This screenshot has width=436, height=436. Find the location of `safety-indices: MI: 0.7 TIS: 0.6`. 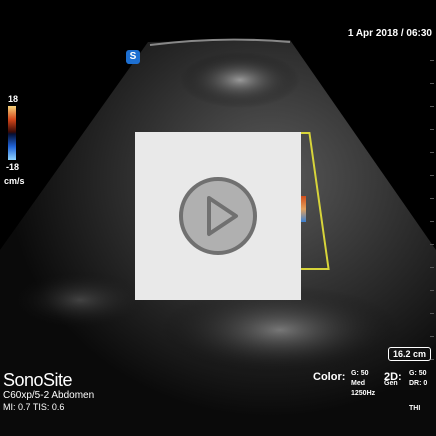

safety-indices: MI: 0.7 TIS: 0.6 is located at coordinates (34, 407).